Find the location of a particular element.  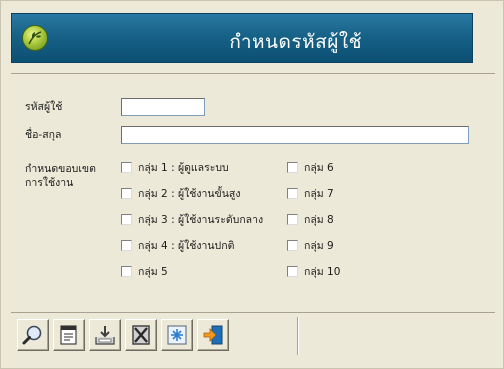

clear-icon is located at coordinates (177, 335).